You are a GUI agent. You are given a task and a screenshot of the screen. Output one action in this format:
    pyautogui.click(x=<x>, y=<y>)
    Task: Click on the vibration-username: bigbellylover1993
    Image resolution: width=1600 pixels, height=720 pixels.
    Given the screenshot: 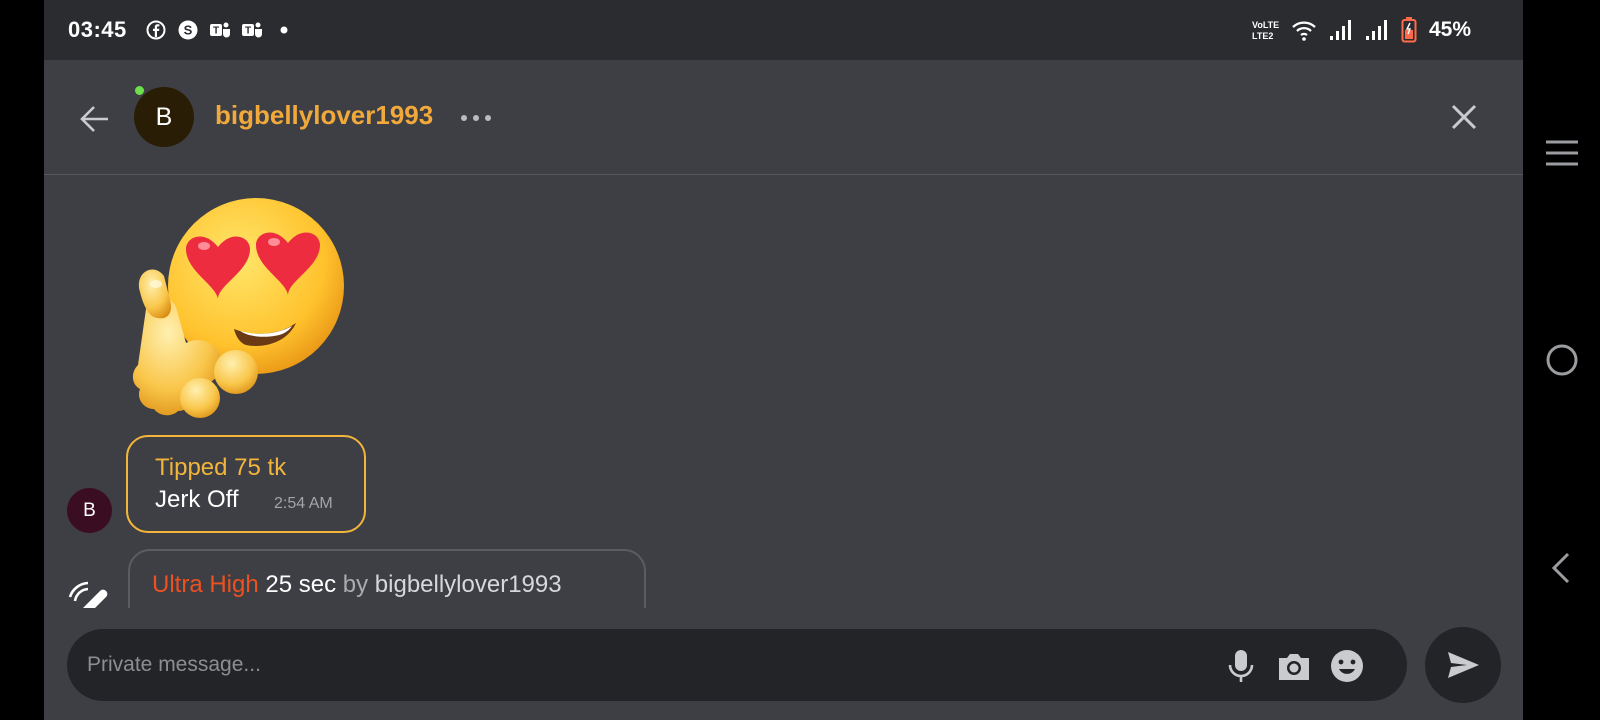 What is the action you would take?
    pyautogui.click(x=468, y=584)
    